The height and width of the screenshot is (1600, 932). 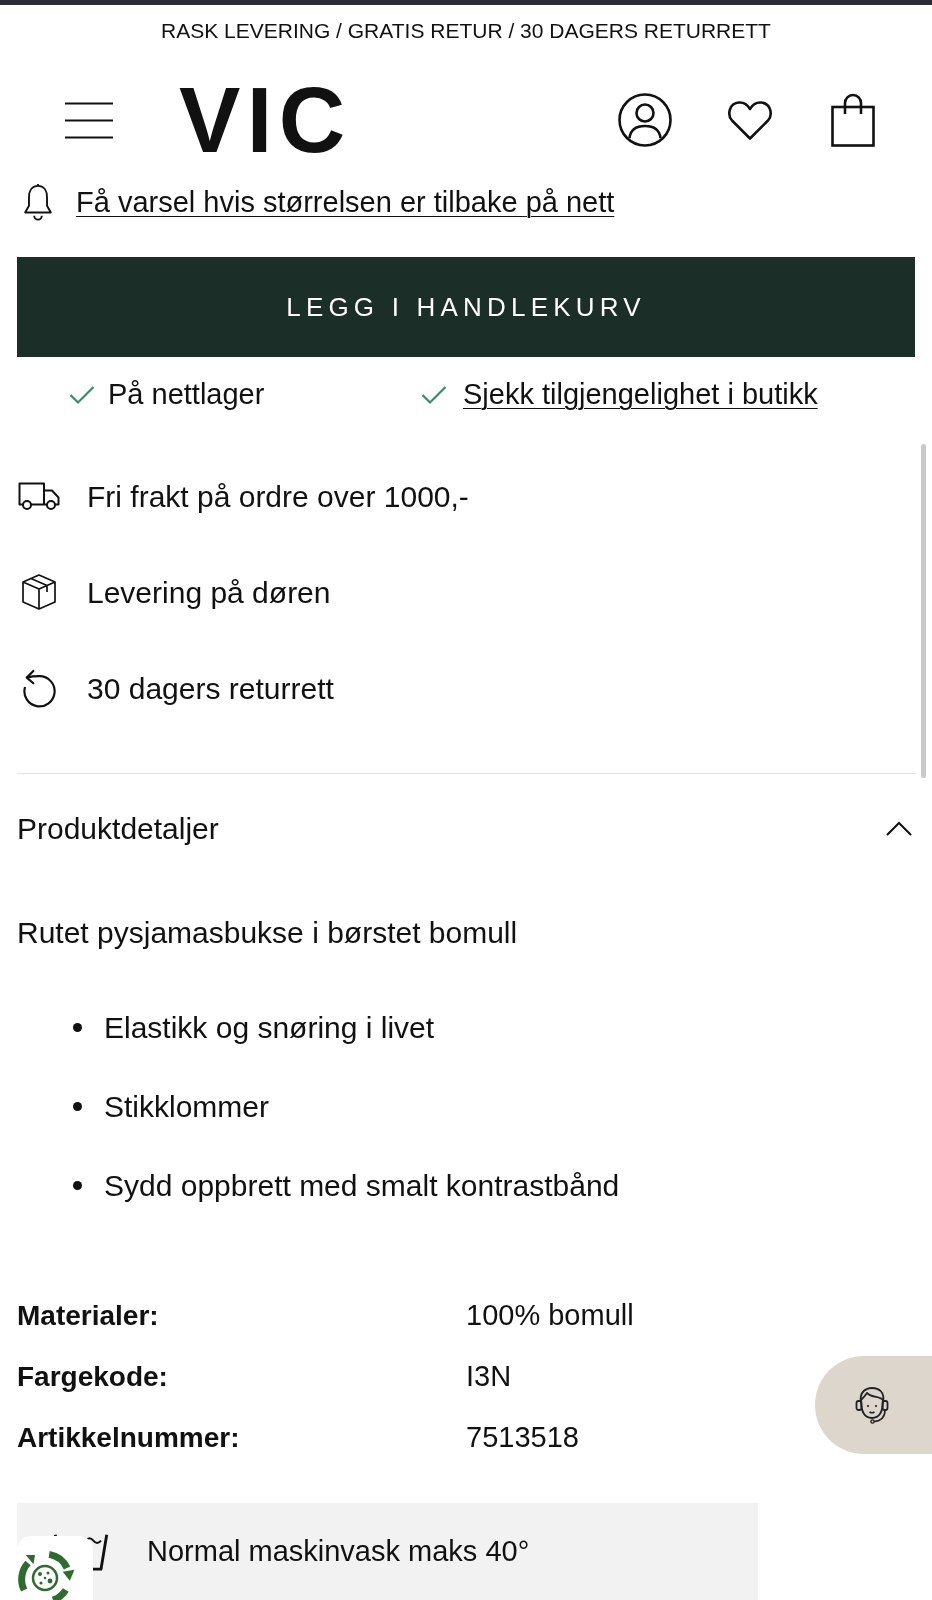 What do you see at coordinates (522, 1437) in the screenshot?
I see `attribute-value: 7513518` at bounding box center [522, 1437].